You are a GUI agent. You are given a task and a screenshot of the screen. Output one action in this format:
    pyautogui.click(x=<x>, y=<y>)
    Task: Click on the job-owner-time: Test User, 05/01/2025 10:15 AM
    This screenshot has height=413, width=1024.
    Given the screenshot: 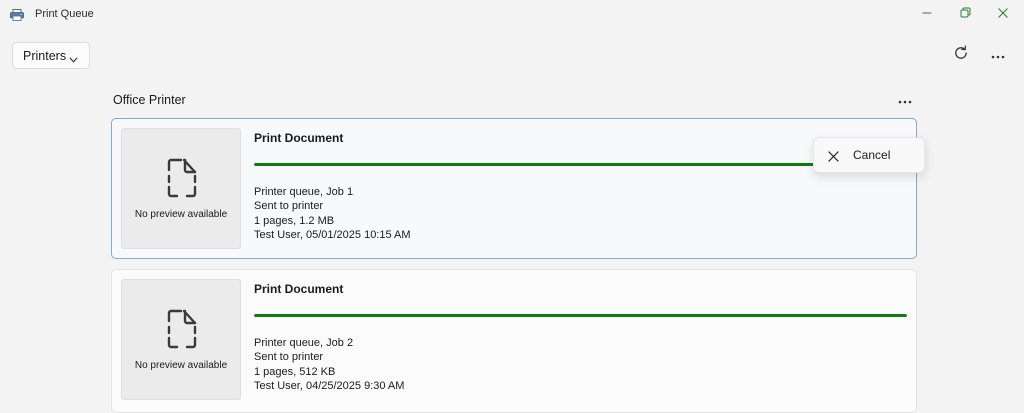 What is the action you would take?
    pyautogui.click(x=332, y=234)
    